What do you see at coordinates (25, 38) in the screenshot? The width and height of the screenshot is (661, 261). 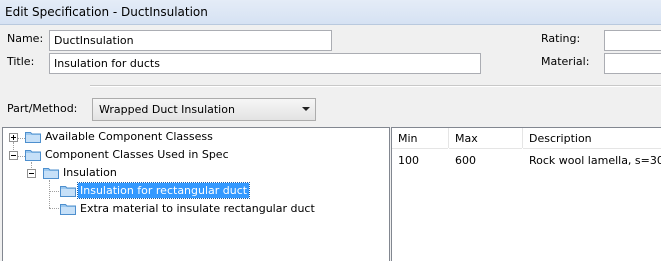 I see `name-label: Name:` at bounding box center [25, 38].